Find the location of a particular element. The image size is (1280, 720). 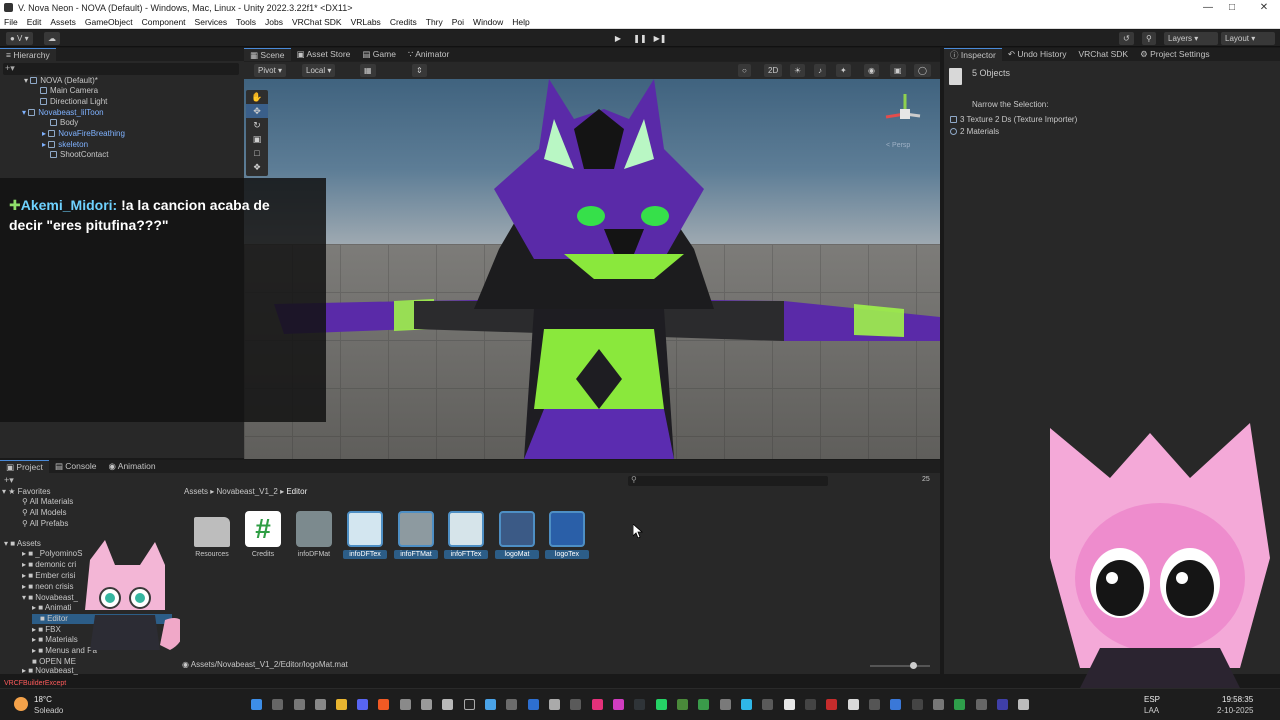

folder-fbx: ▸ ■ FBX is located at coordinates (46, 630).